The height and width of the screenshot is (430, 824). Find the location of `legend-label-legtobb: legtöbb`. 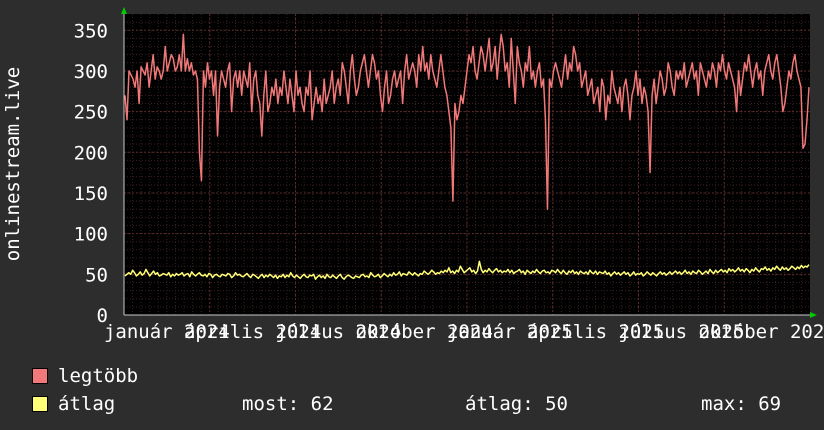

legend-label-legtobb: legtöbb is located at coordinates (98, 376).